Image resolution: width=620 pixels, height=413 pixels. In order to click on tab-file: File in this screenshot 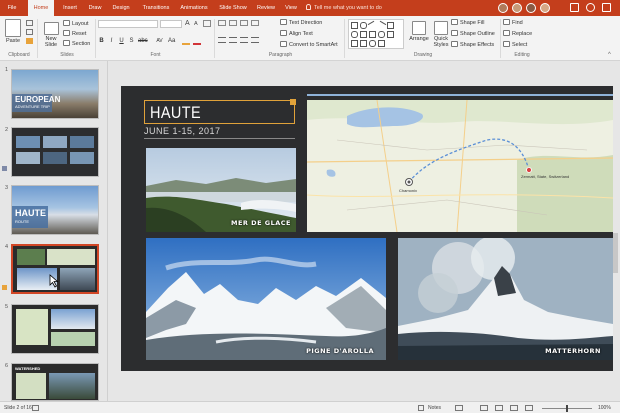, I will do `click(12, 8)`.